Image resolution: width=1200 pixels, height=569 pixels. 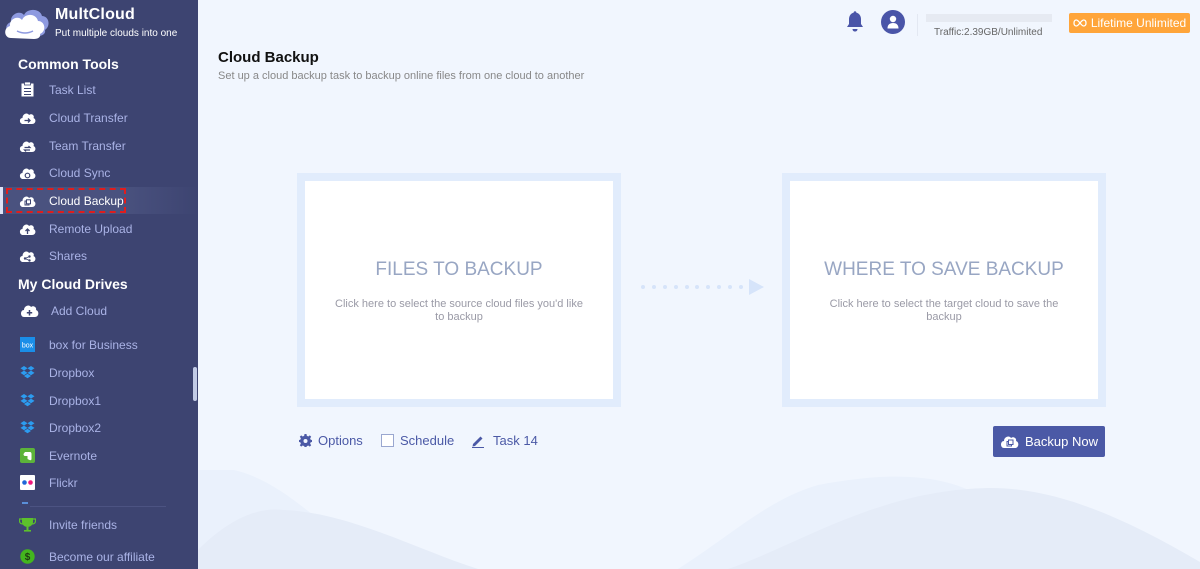 I want to click on sidebar-item-become-affiliate: $ Become our affiliate, so click(x=99, y=556).